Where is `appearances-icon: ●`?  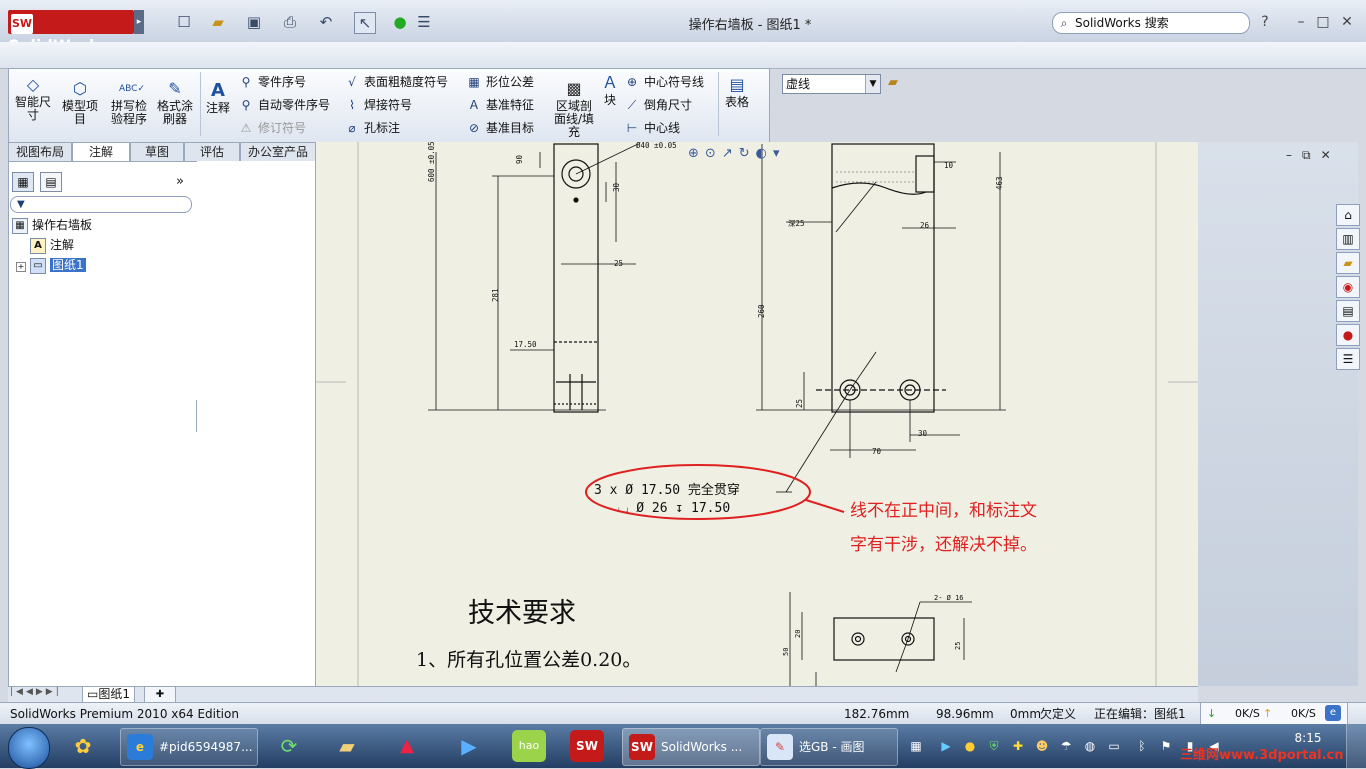 appearances-icon: ● is located at coordinates (1348, 335).